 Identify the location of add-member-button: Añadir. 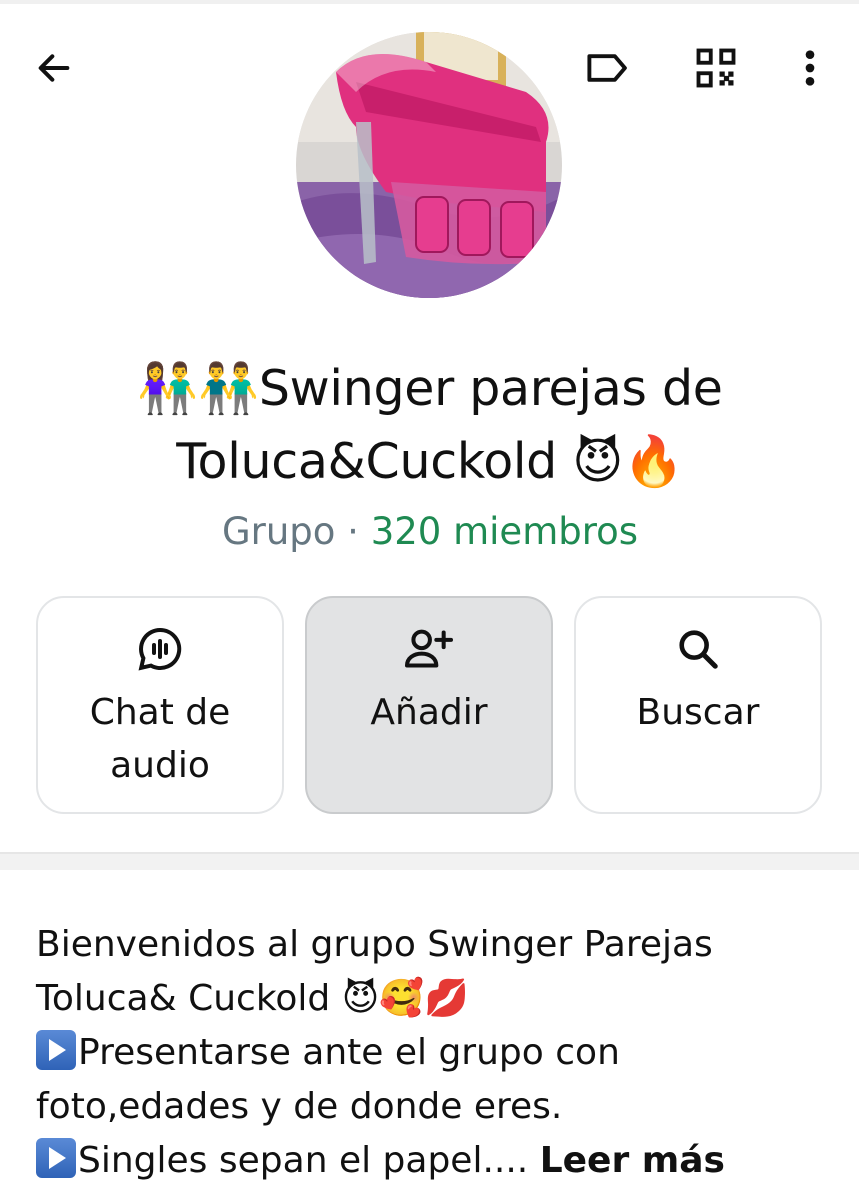
(429, 705).